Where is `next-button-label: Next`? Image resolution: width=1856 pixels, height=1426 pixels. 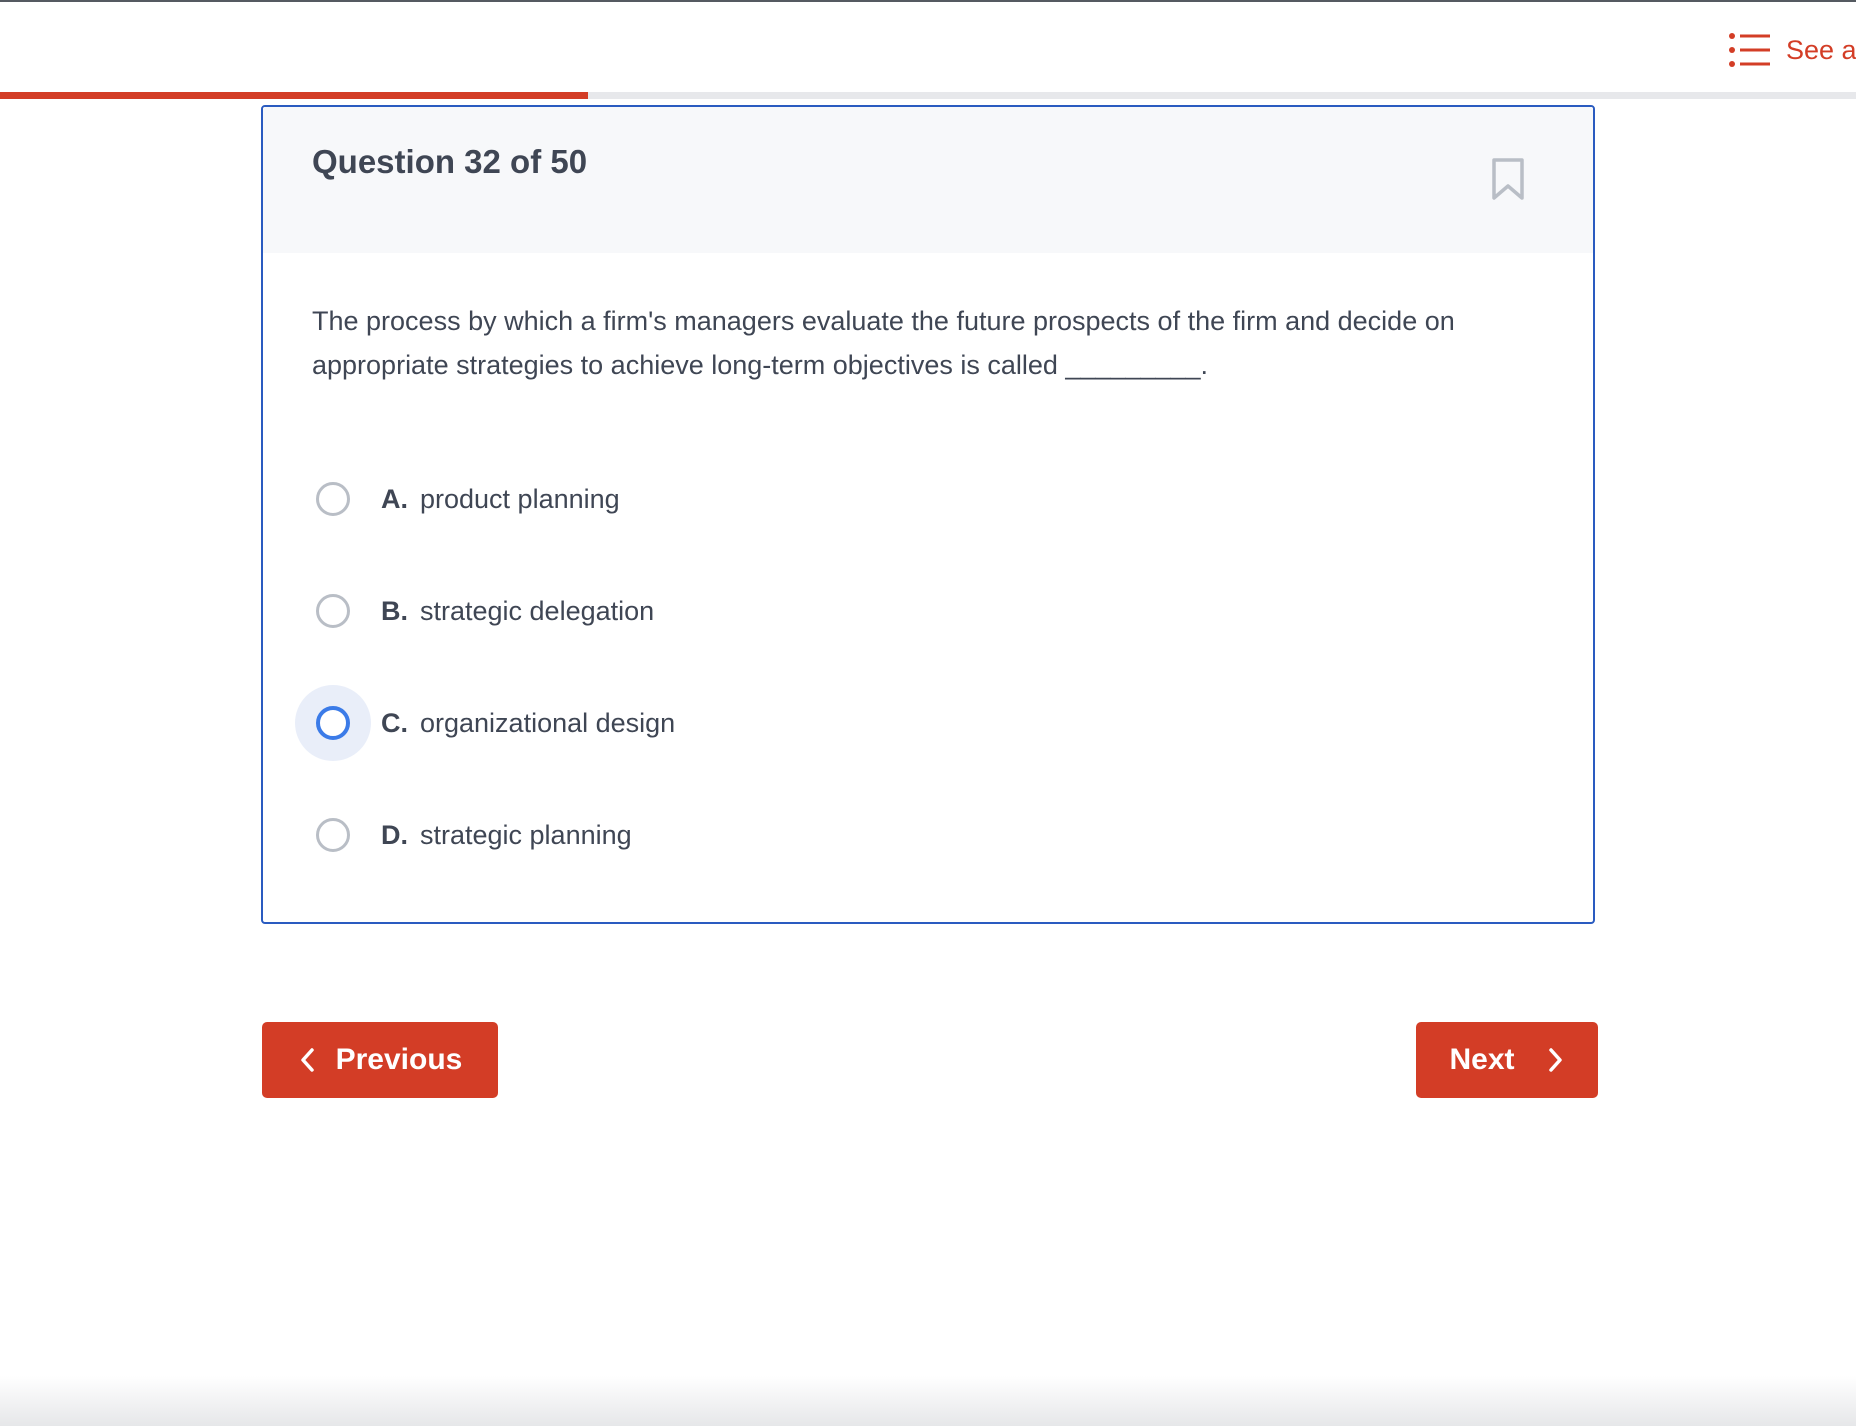 next-button-label: Next is located at coordinates (1482, 1059).